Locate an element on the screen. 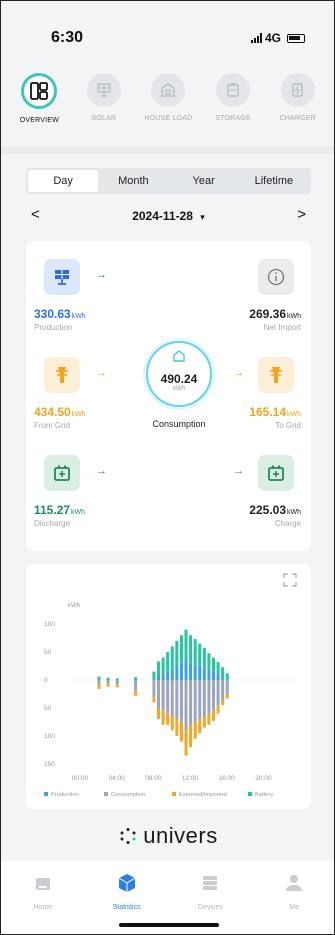 The height and width of the screenshot is (935, 335). discharge-value: 115.27kWh is located at coordinates (59, 510).